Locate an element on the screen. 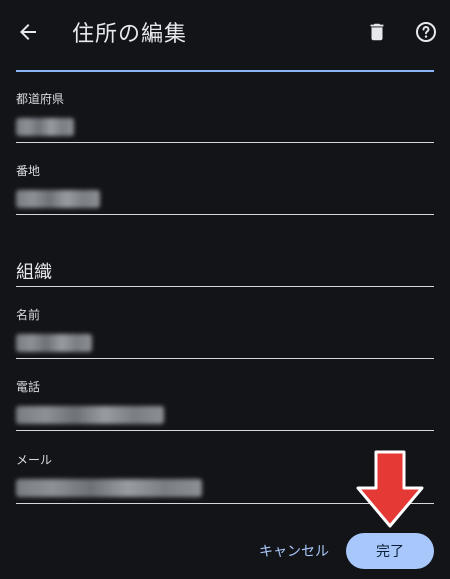 This screenshot has width=450, height=579. app-bar: 住所の編集 is located at coordinates (225, 32).